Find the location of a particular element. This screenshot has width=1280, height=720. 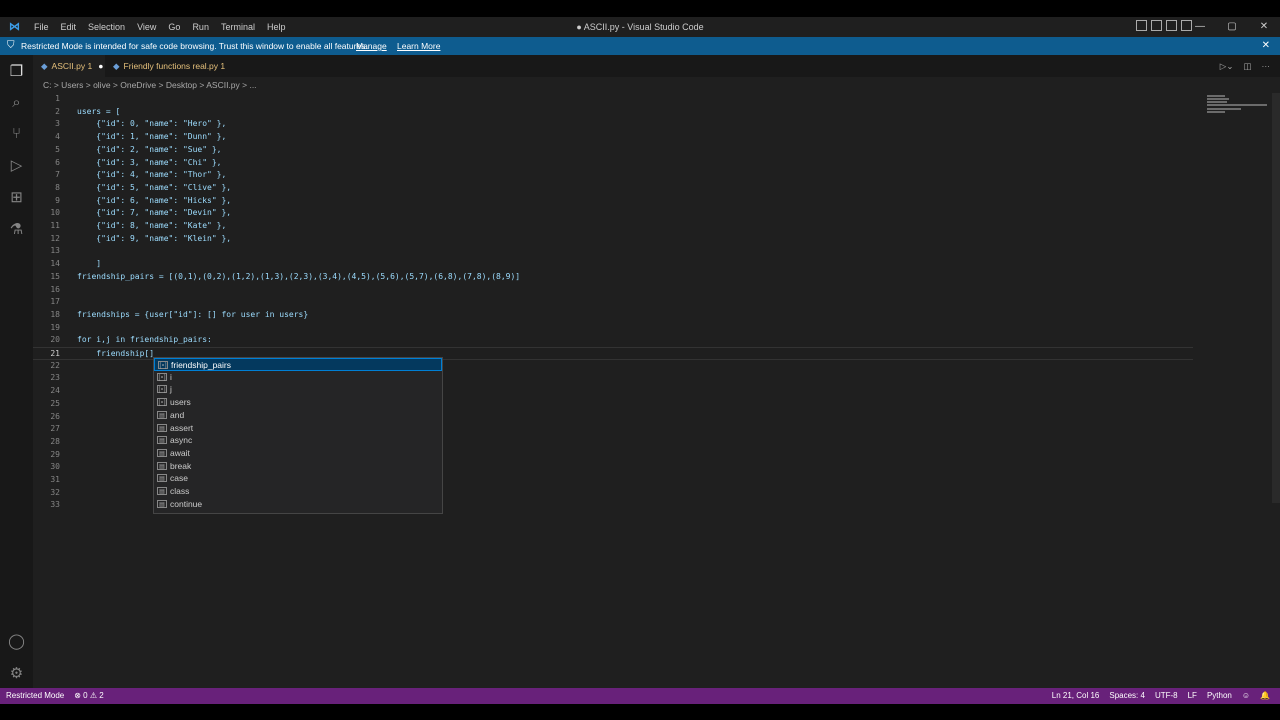

code-line: 14 ] is located at coordinates (613, 264).